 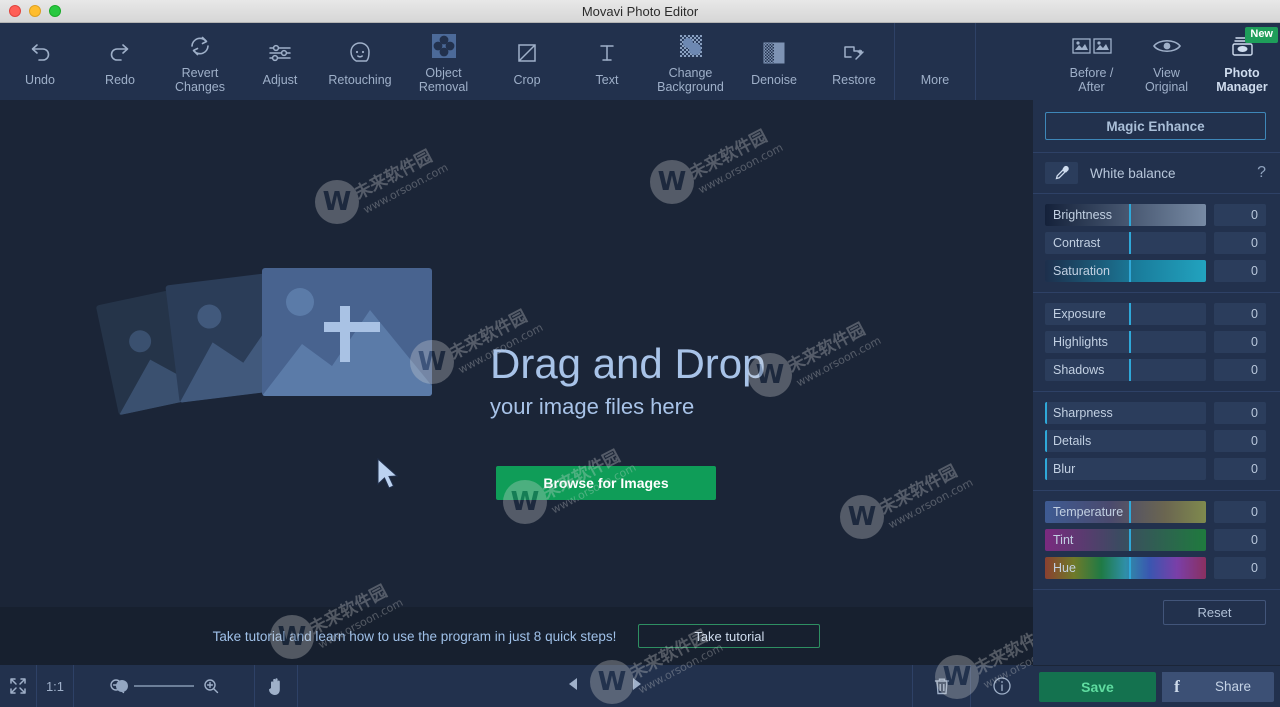 What do you see at coordinates (1088, 512) in the screenshot?
I see `slider-label: Temperature` at bounding box center [1088, 512].